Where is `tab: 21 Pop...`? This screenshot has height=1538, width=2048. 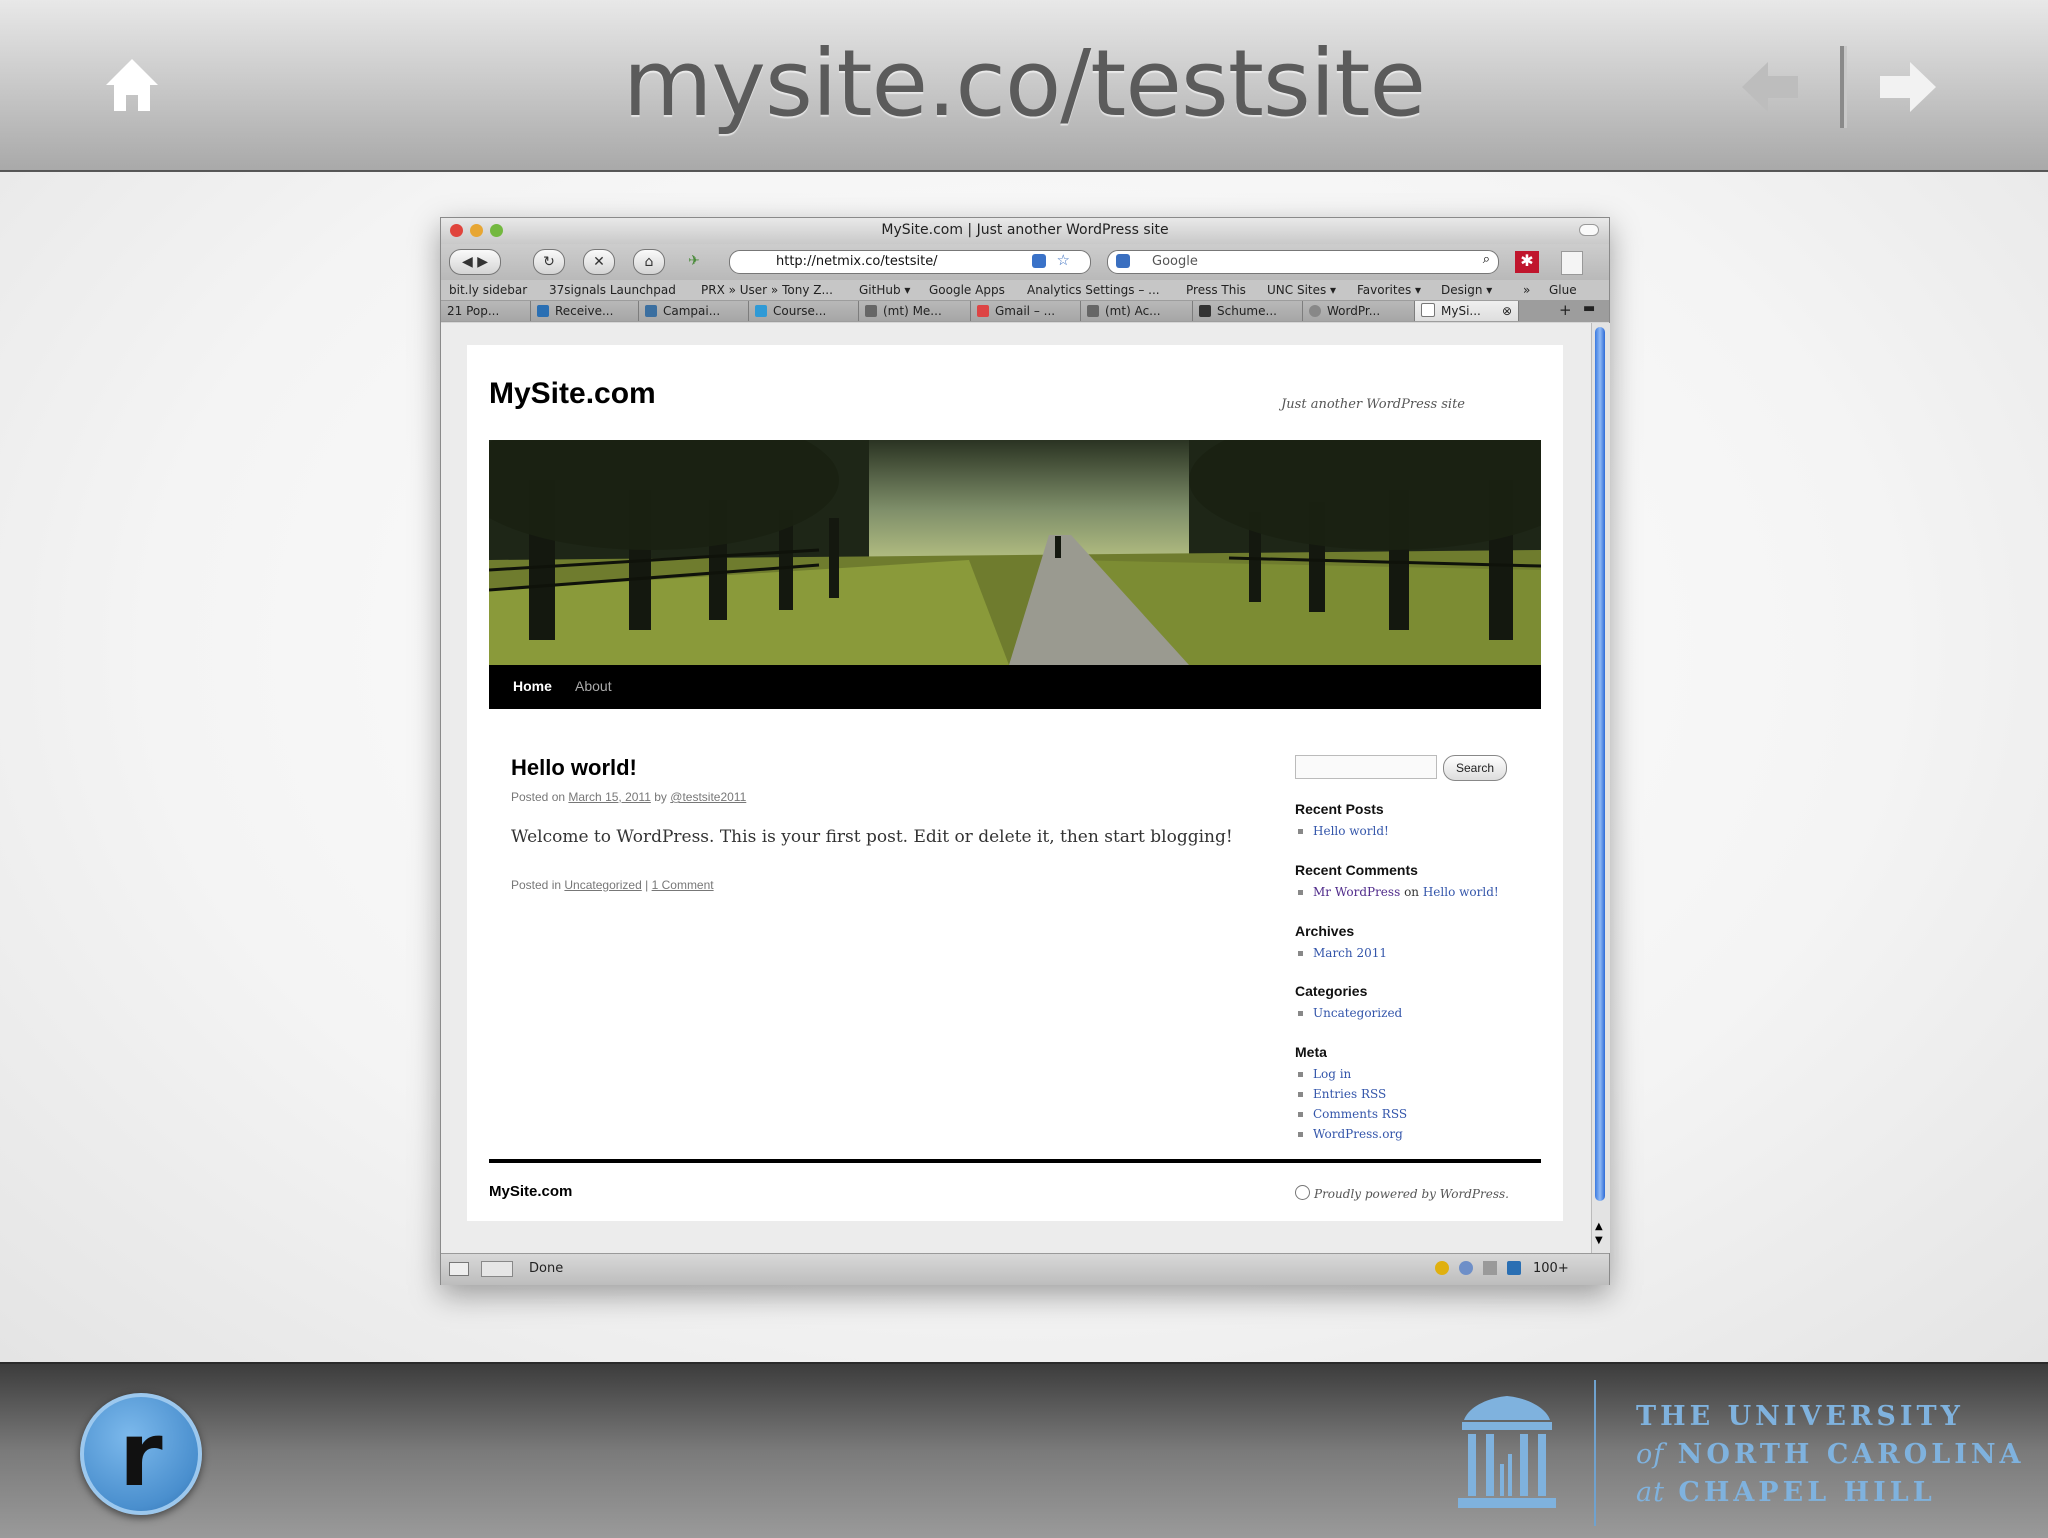
tab: 21 Pop... is located at coordinates (486, 311).